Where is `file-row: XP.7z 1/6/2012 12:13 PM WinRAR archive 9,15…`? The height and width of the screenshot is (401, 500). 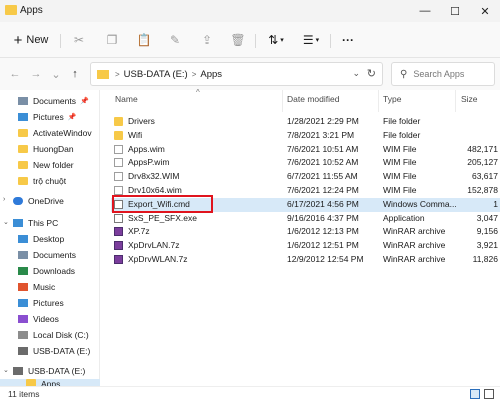 file-row: XP.7z 1/6/2012 12:13 PM WinRAR archive 9,15… is located at coordinates (305, 232).